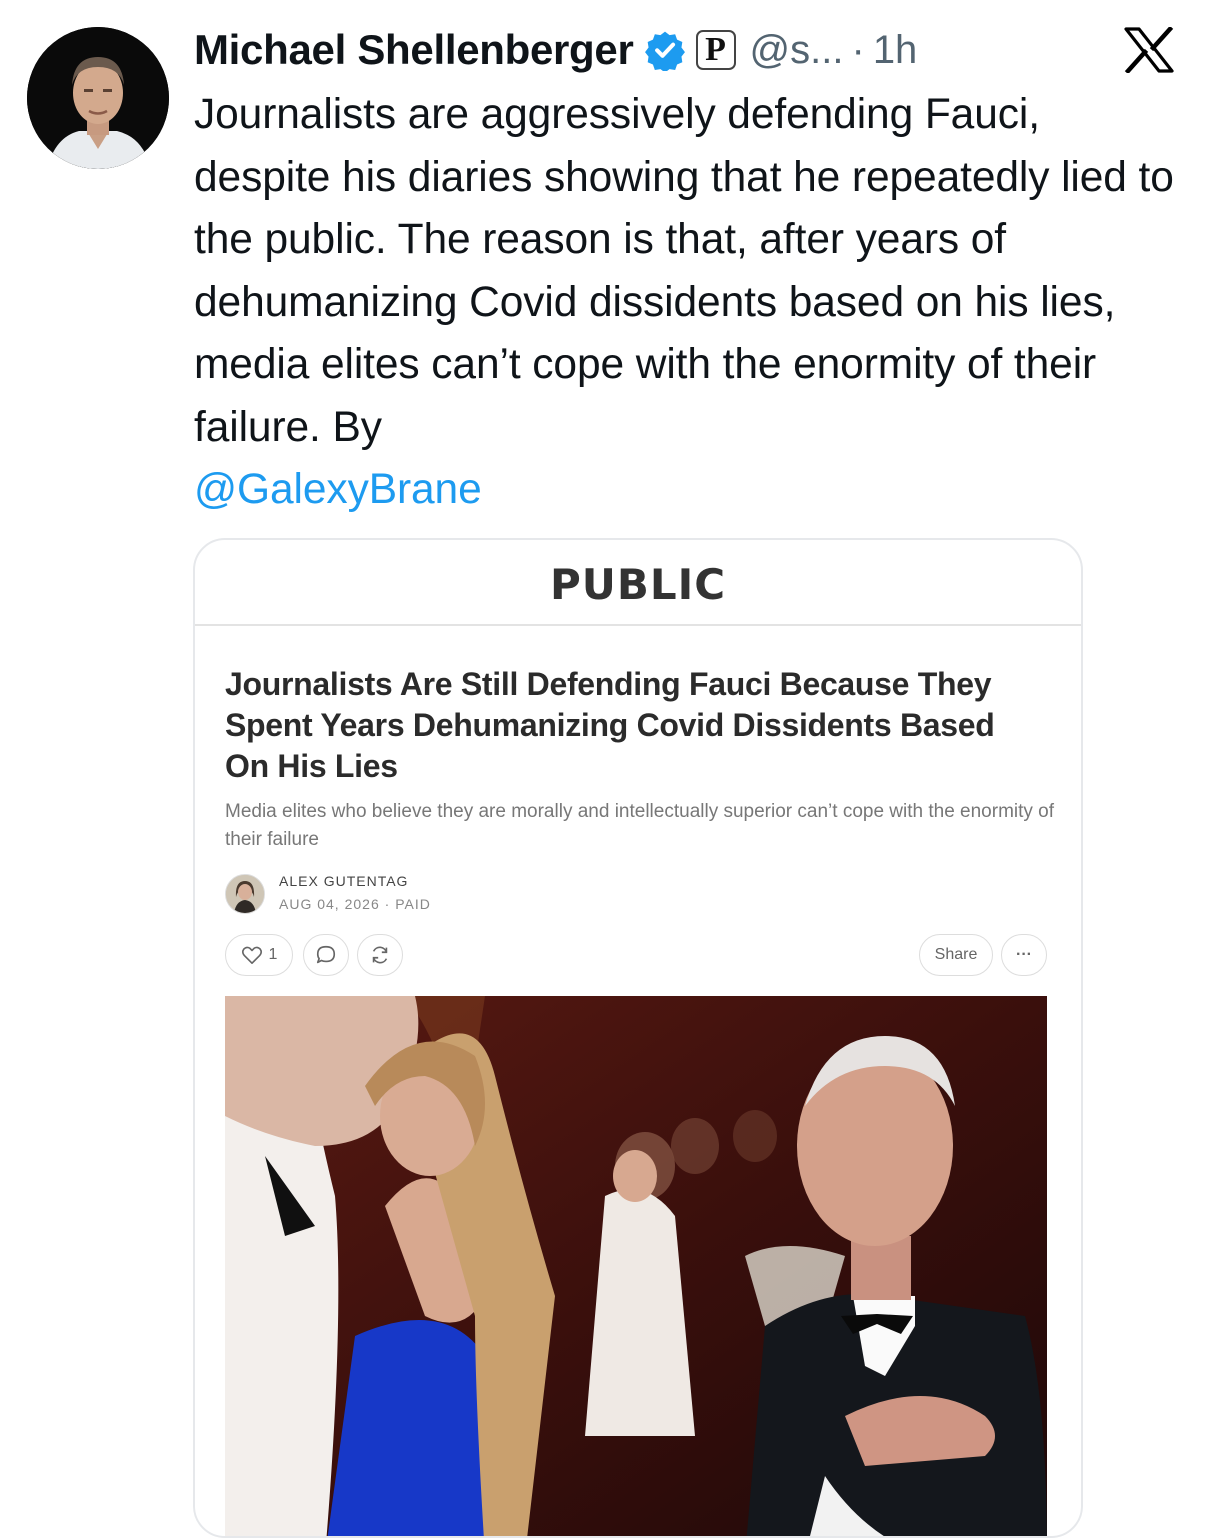 Image resolution: width=1206 pixels, height=1538 pixels. I want to click on more-icon: ···, so click(1024, 955).